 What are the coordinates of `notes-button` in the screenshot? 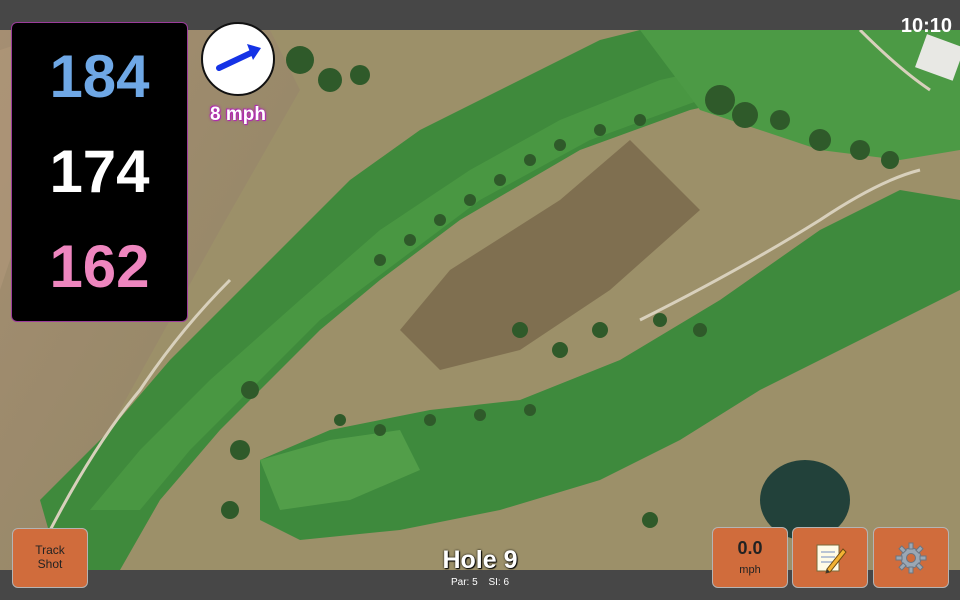 It's located at (830, 557).